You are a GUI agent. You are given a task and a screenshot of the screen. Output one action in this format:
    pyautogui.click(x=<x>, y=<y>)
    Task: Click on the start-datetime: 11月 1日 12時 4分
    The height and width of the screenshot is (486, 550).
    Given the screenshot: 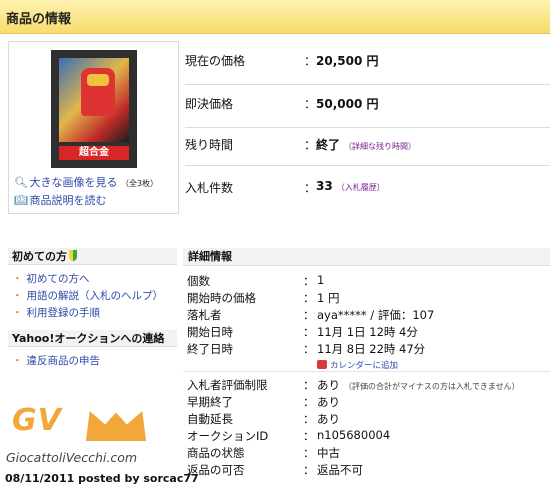 What is the action you would take?
    pyautogui.click(x=367, y=332)
    